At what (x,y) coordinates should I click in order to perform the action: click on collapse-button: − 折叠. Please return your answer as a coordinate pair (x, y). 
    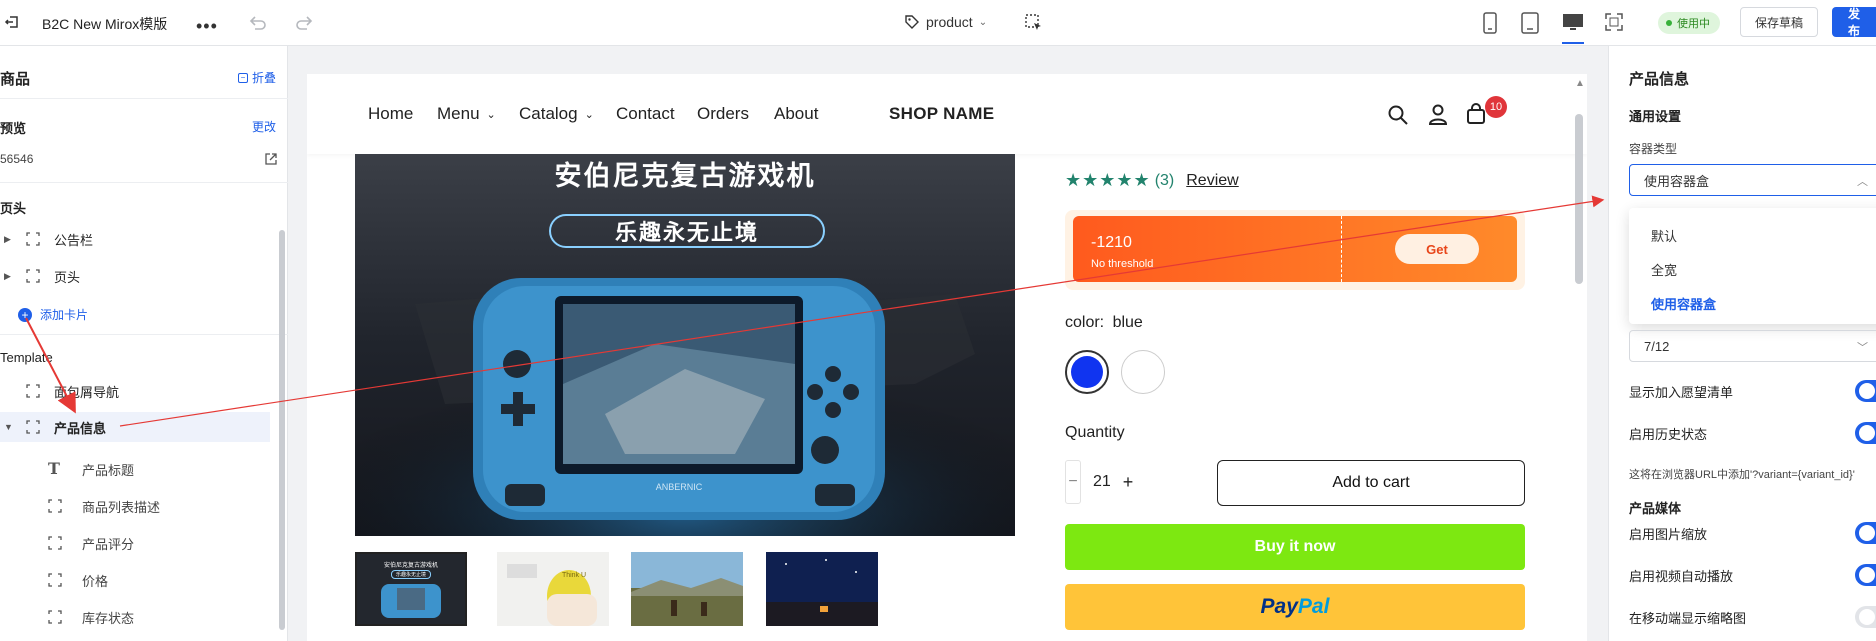
    Looking at the image, I should click on (257, 77).